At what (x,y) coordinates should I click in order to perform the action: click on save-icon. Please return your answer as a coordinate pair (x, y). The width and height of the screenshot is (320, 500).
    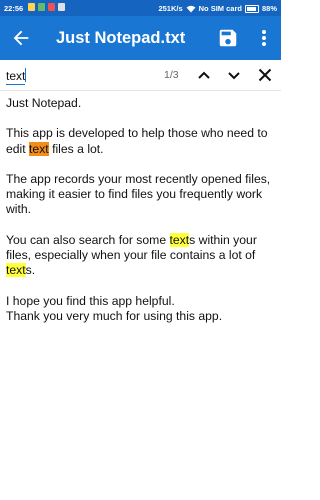
    Looking at the image, I should click on (228, 38).